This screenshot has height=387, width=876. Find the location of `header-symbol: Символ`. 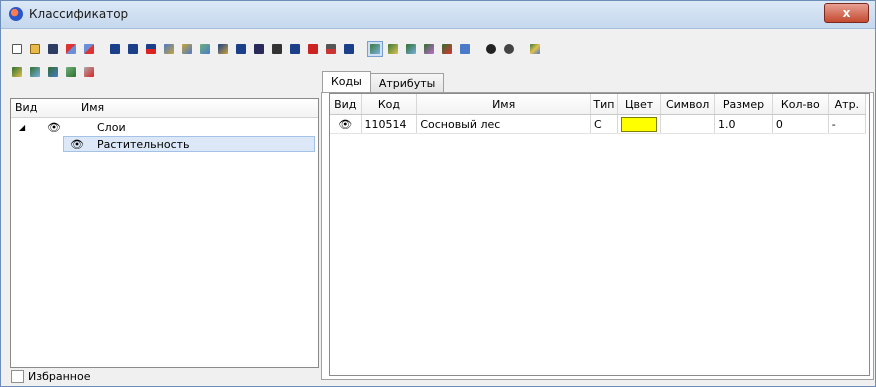

header-symbol: Символ is located at coordinates (688, 104).